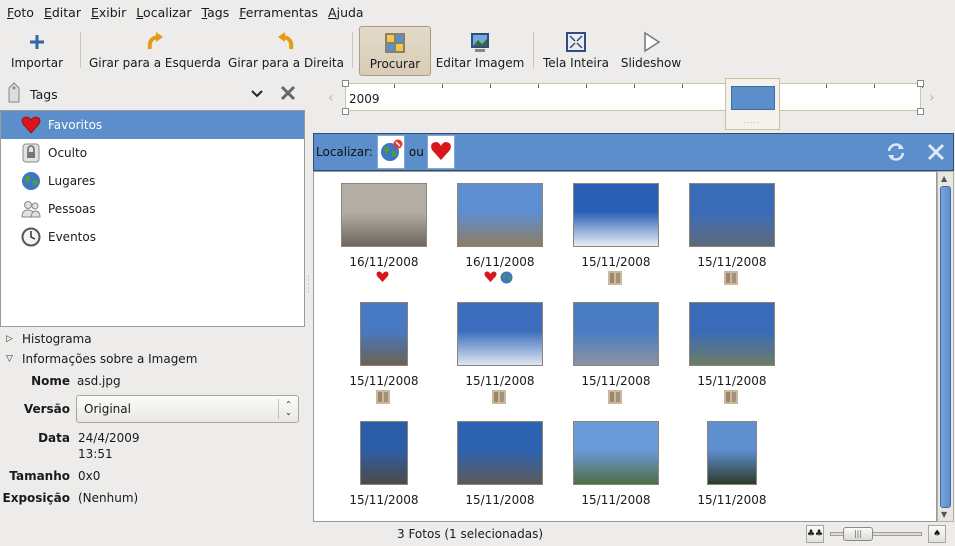 The width and height of the screenshot is (955, 546). I want to click on zoom-slider-knob: |||, so click(858, 534).